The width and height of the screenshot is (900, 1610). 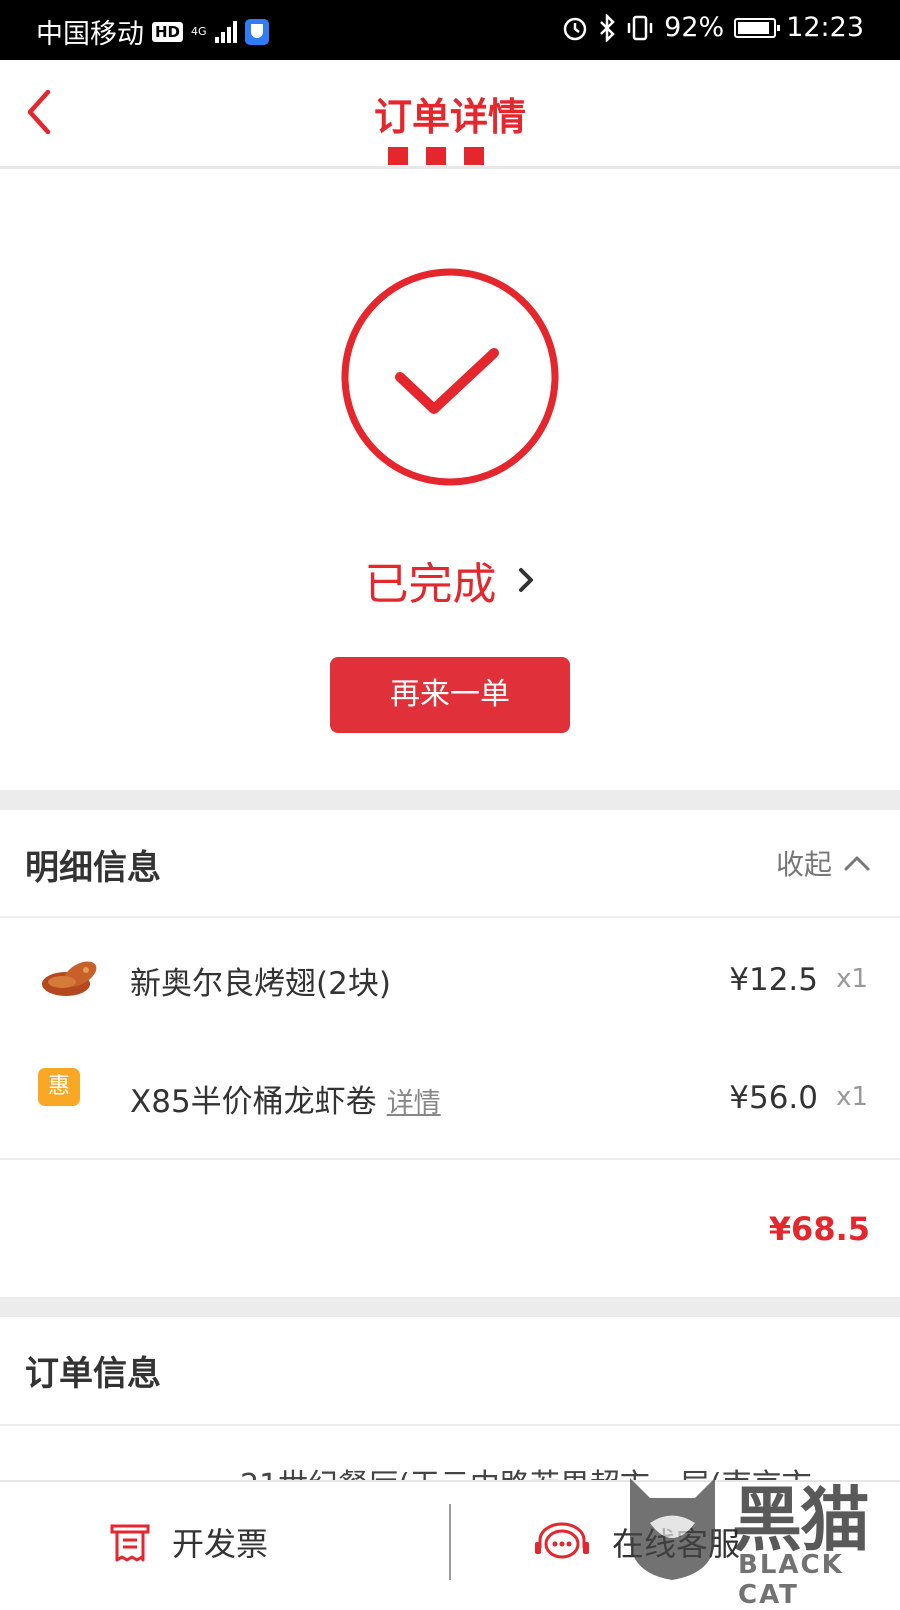 What do you see at coordinates (199, 31) in the screenshot?
I see `network-label: 4G` at bounding box center [199, 31].